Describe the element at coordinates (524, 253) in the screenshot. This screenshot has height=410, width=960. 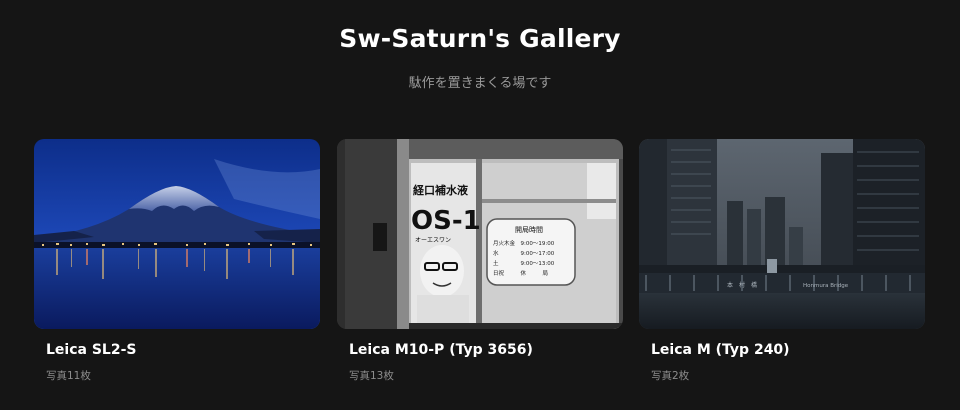
I see `svg-text: 水 9:00〜17:00` at that location.